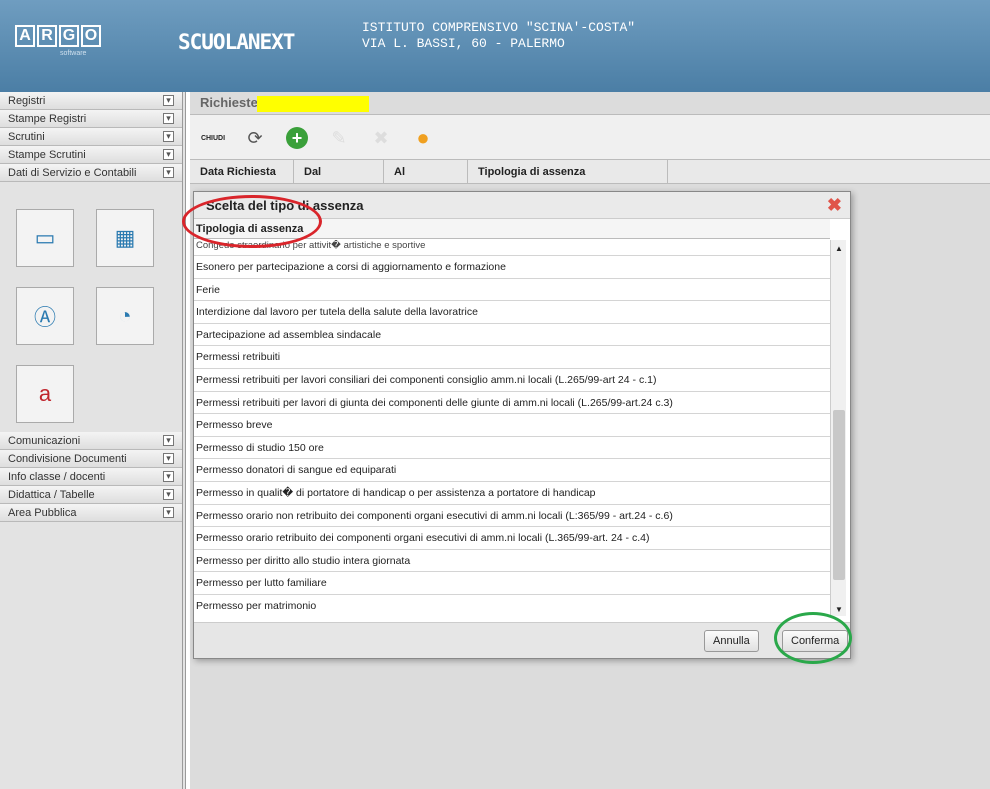 This screenshot has height=789, width=990. I want to click on lightbulb-icon: ●, so click(423, 138).